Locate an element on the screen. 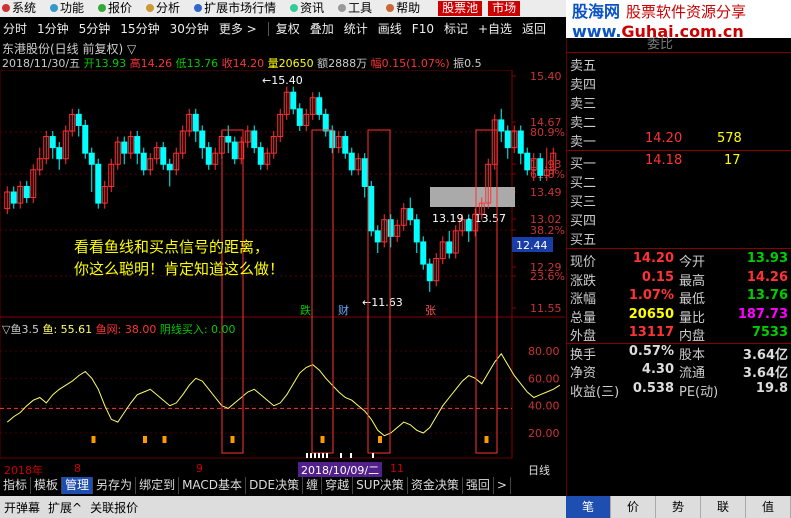 This screenshot has height=518, width=791. tool-button-3: 画线 is located at coordinates (390, 28).